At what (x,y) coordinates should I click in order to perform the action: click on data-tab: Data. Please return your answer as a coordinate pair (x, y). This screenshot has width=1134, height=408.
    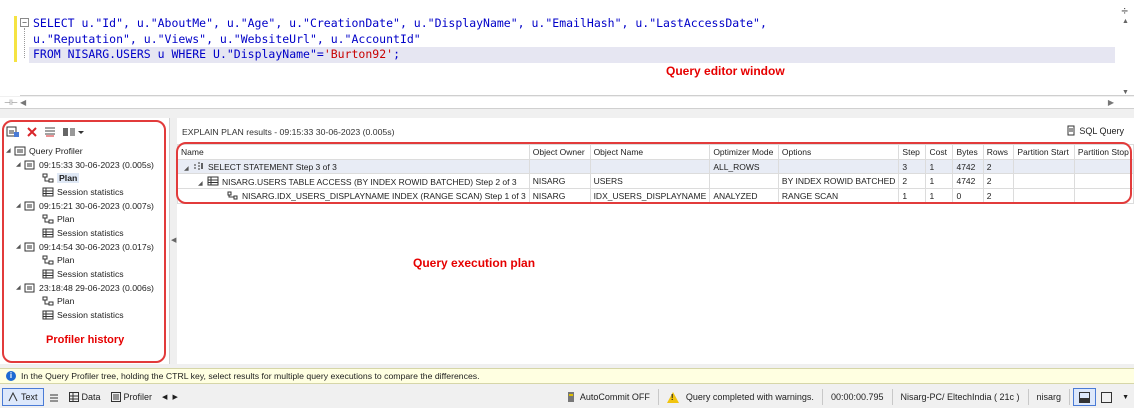
    Looking at the image, I should click on (85, 397).